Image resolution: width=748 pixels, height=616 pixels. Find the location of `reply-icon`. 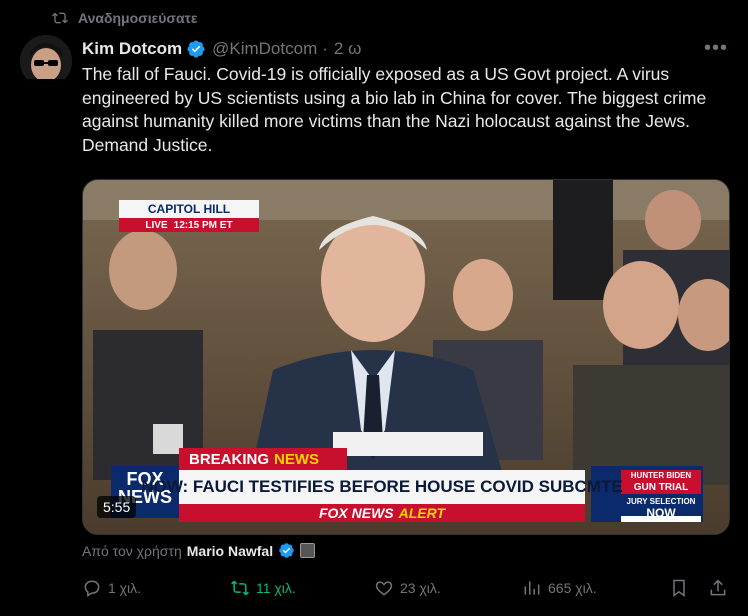

reply-icon is located at coordinates (92, 588).